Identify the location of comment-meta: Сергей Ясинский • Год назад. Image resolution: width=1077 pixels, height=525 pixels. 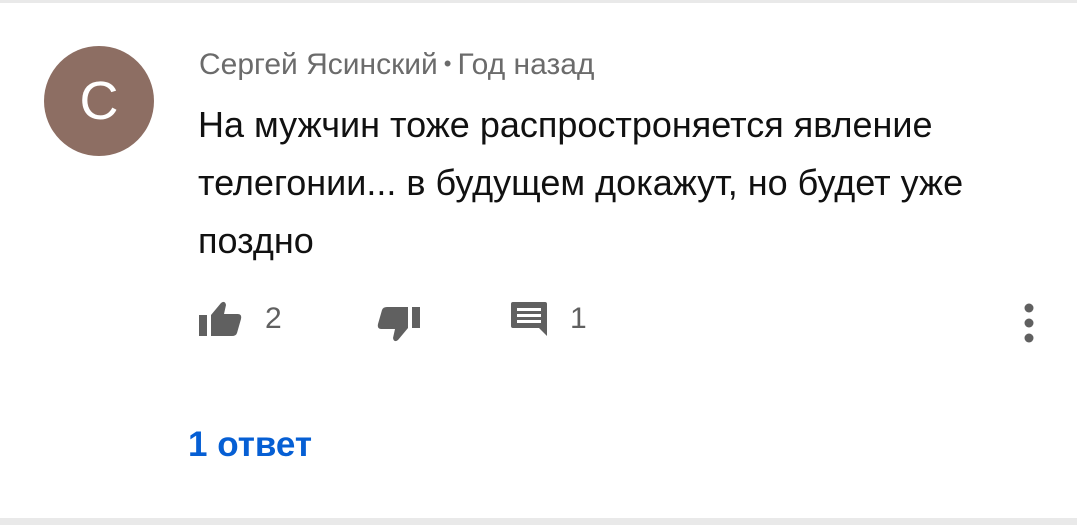
(396, 65).